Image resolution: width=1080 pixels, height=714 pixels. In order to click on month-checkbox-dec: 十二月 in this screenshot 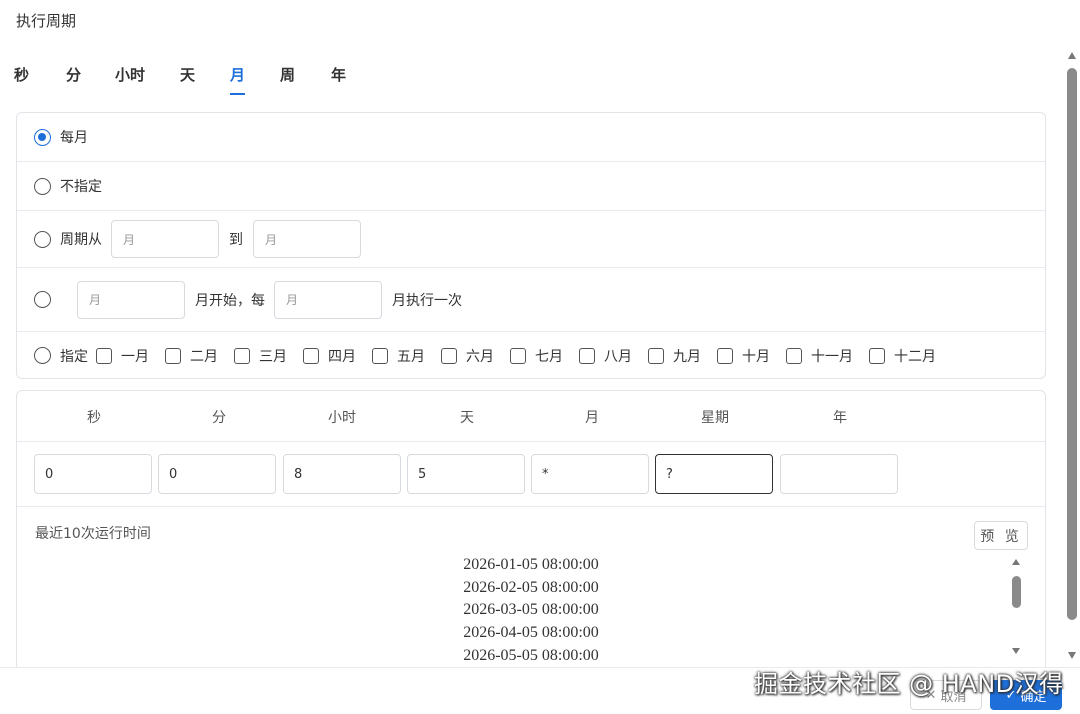, I will do `click(902, 356)`.